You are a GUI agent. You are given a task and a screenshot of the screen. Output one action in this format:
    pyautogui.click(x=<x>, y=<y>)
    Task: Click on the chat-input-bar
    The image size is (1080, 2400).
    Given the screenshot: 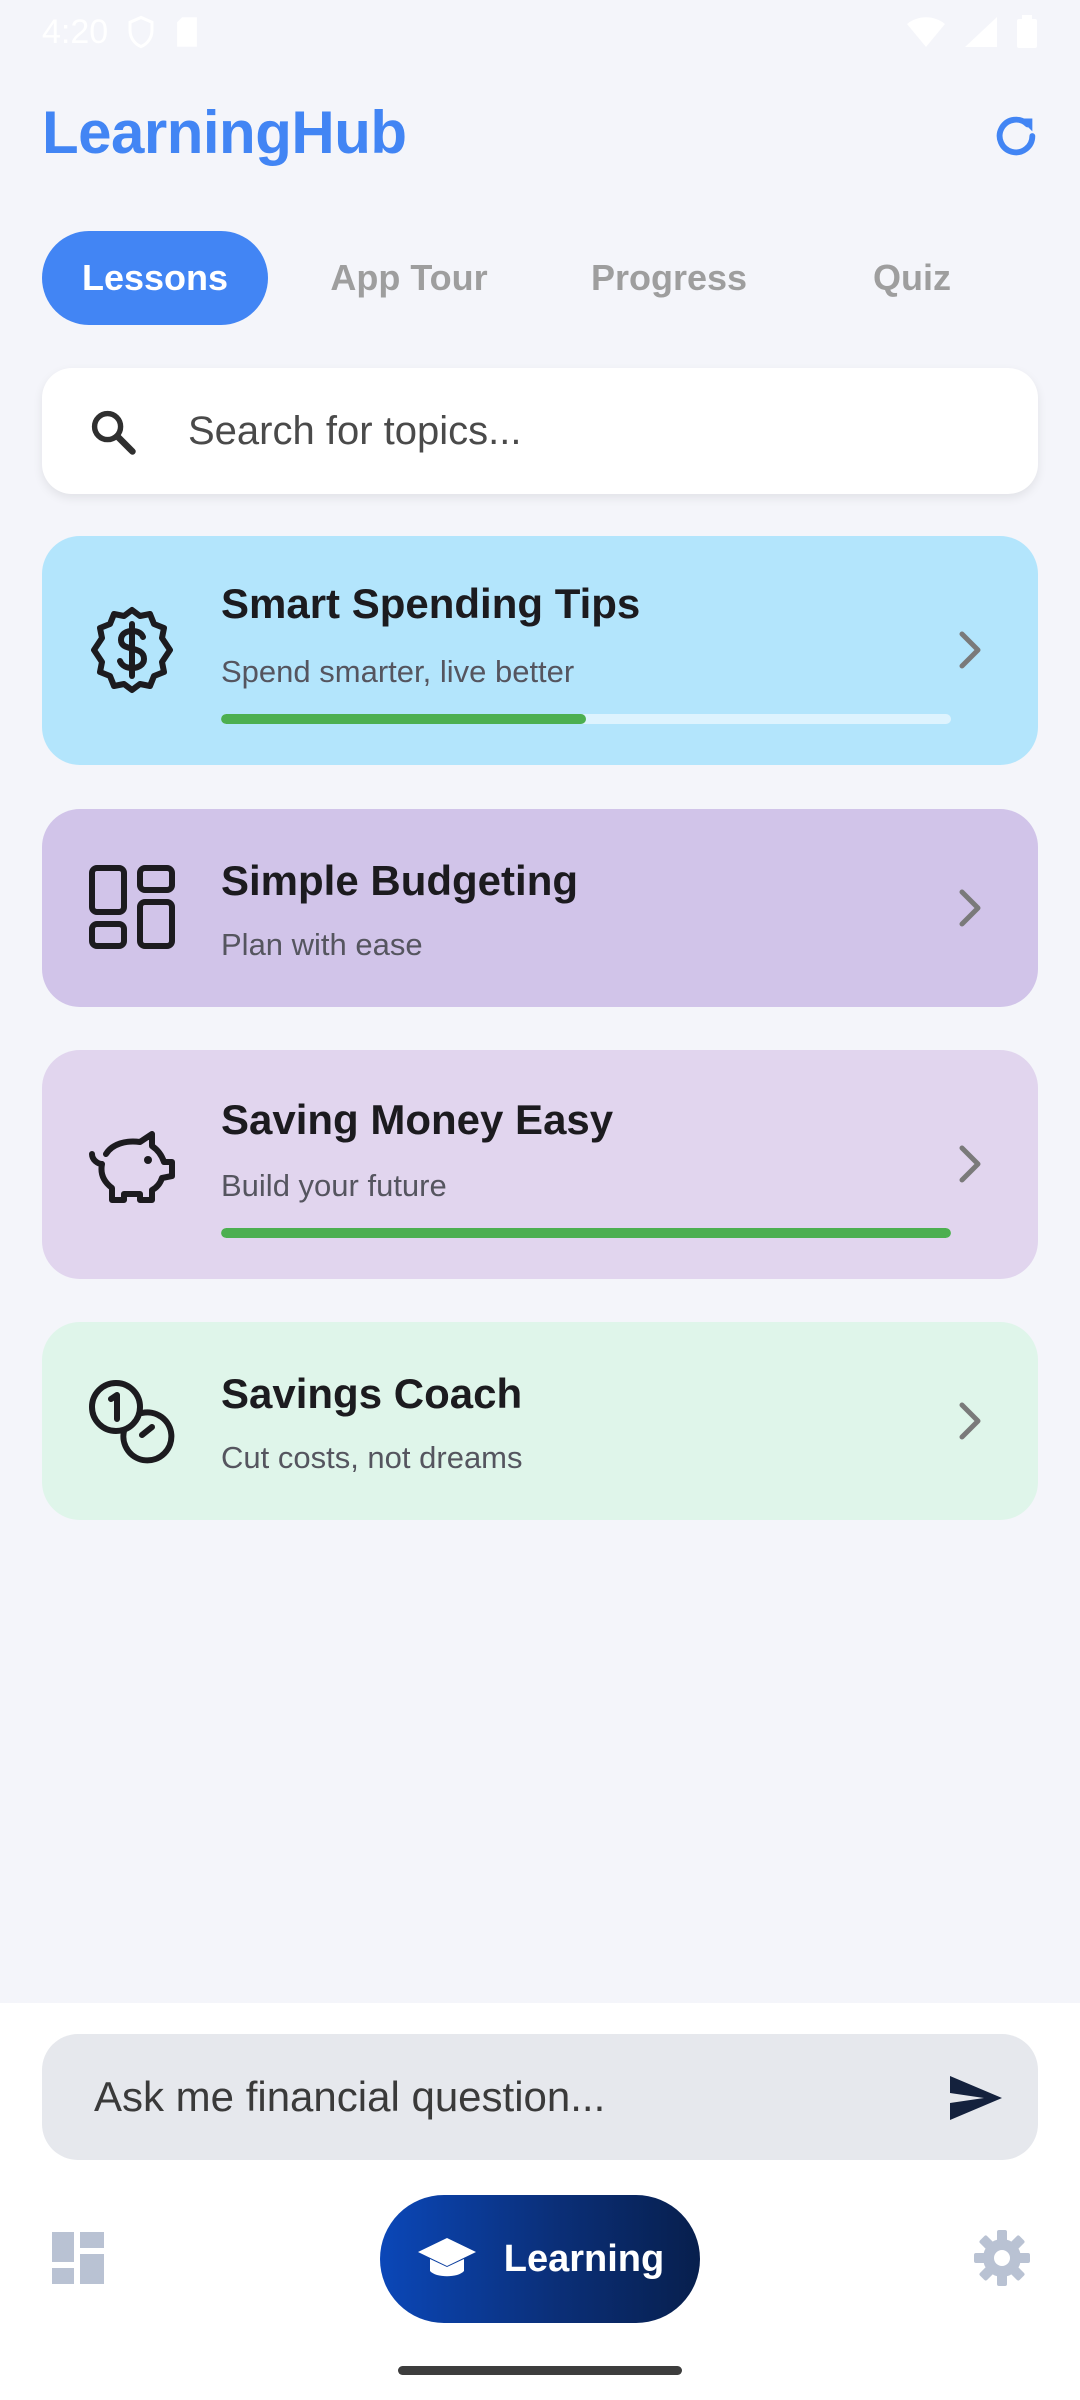 What is the action you would take?
    pyautogui.click(x=540, y=2097)
    